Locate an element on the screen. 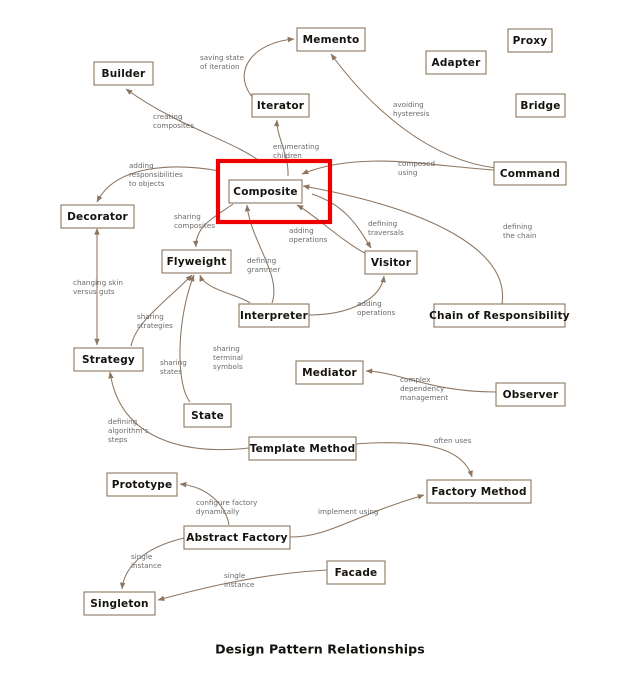 This screenshot has width=631, height=694. node-label-observer: Observer is located at coordinates (531, 395).